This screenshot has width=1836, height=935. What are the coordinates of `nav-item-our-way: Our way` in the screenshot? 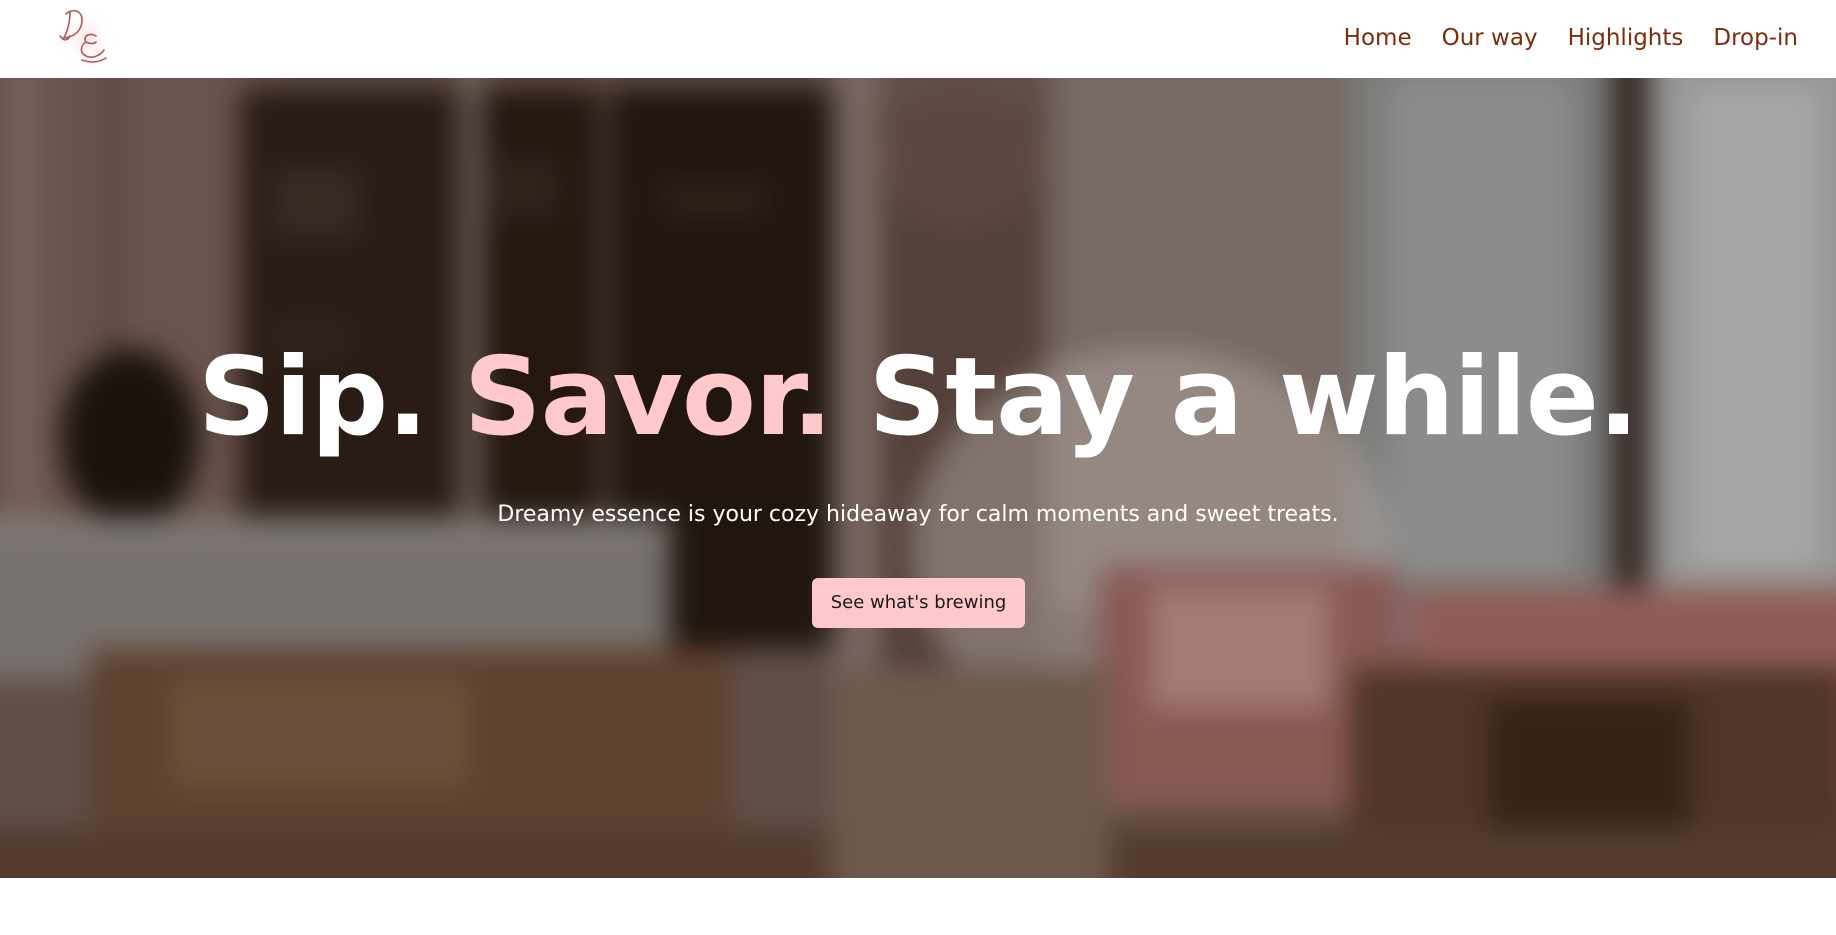 It's located at (1490, 38).